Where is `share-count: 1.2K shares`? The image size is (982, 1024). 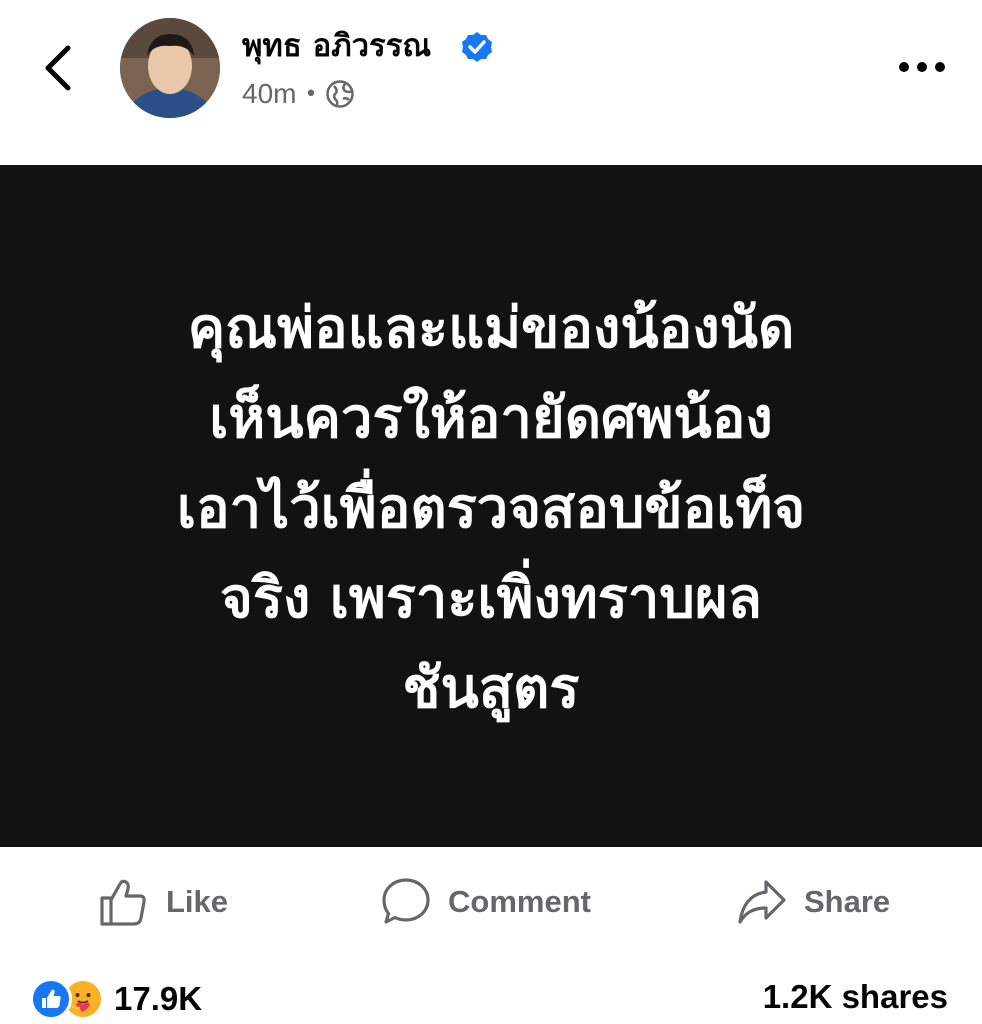
share-count: 1.2K shares is located at coordinates (855, 997).